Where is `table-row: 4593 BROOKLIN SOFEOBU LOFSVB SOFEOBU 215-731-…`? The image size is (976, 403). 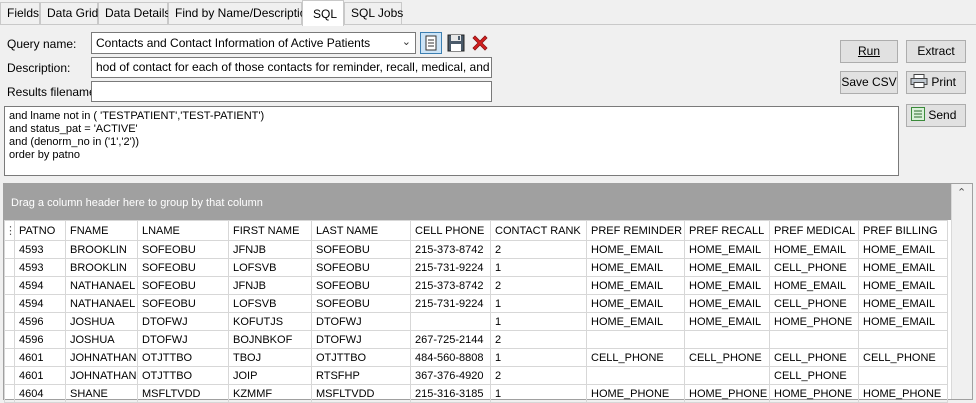
table-row: 4593 BROOKLIN SOFEOBU LOFSVB SOFEOBU 215-731-… is located at coordinates (476, 267).